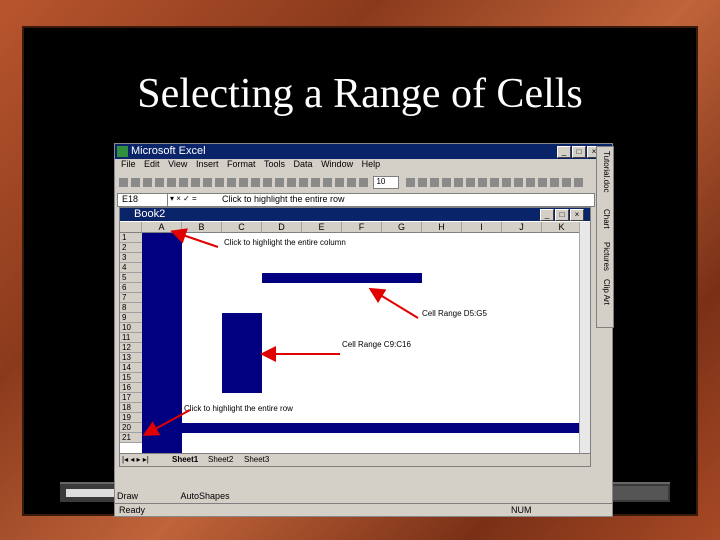  Describe the element at coordinates (280, 332) in the screenshot. I see `annotation-arrows` at that location.